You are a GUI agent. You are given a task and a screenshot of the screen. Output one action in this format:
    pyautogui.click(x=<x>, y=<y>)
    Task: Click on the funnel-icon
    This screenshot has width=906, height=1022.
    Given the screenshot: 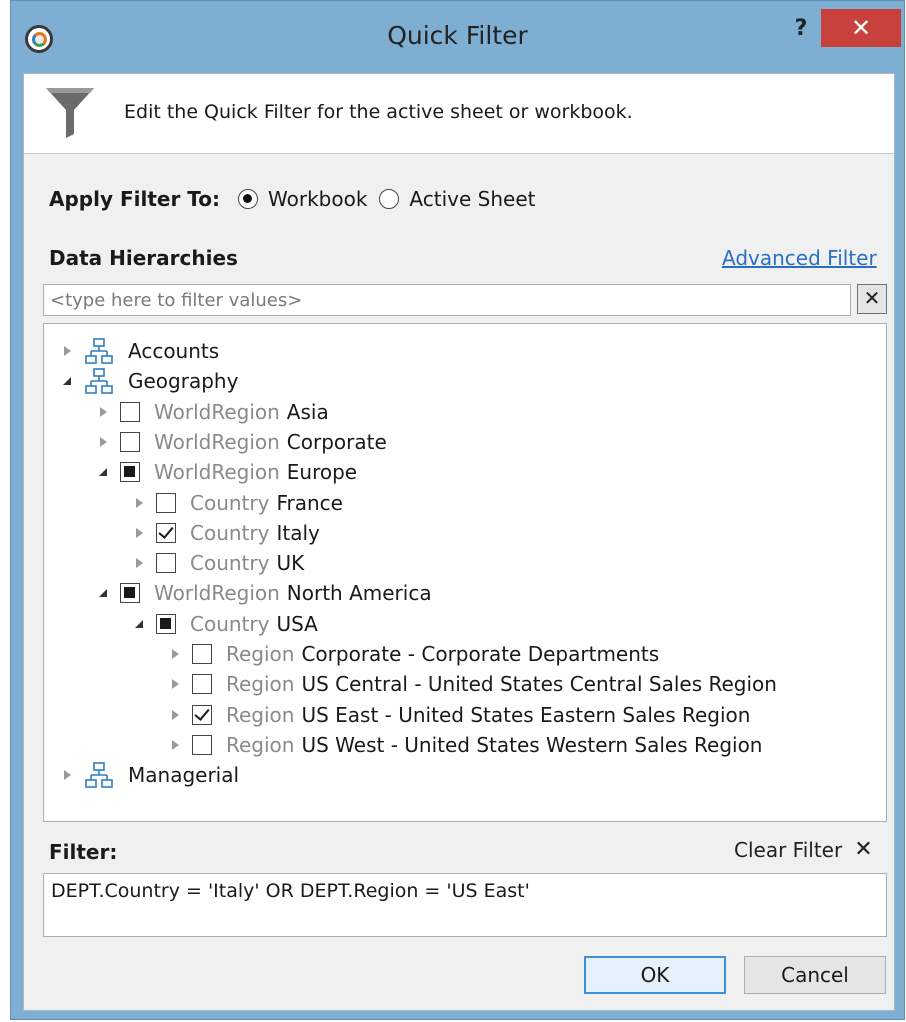 What is the action you would take?
    pyautogui.click(x=70, y=113)
    